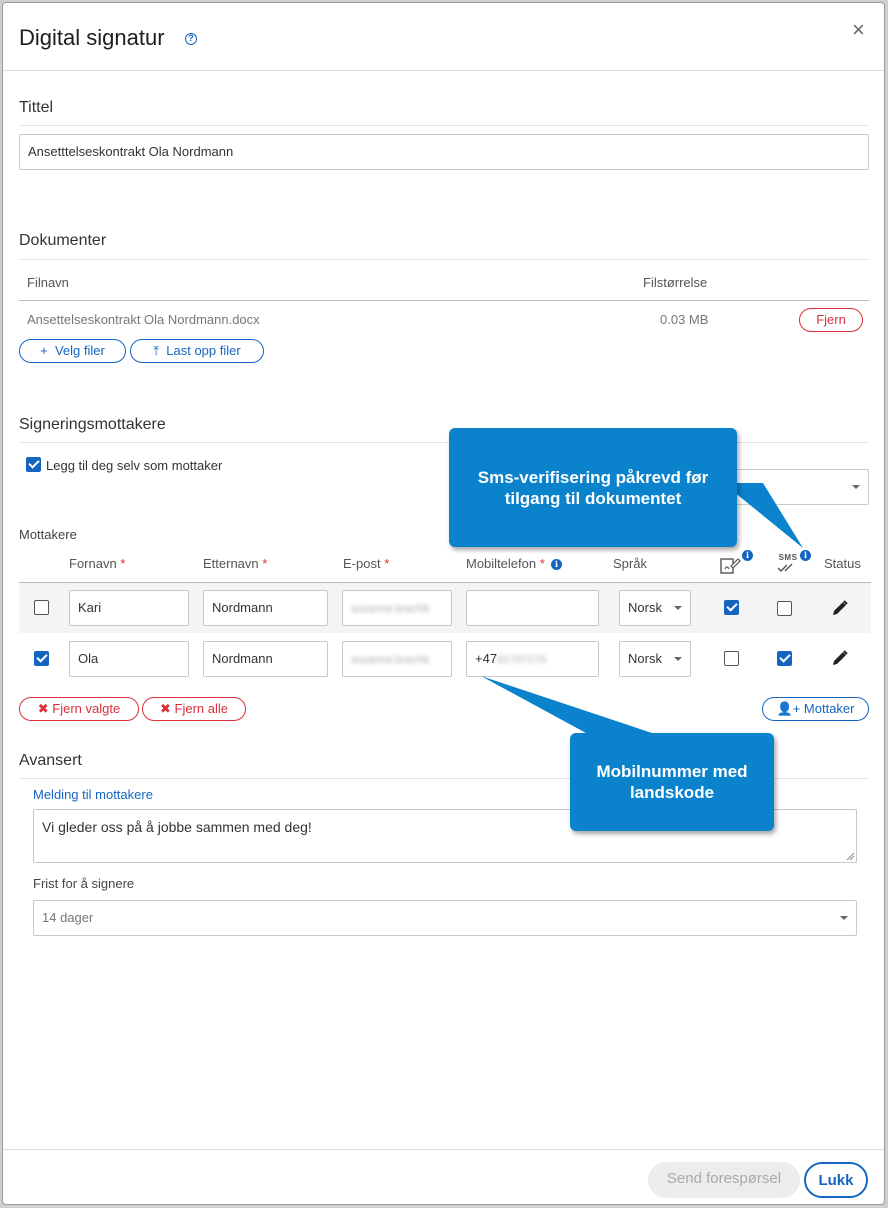 The width and height of the screenshot is (888, 1208). I want to click on firstname-input: Kari, so click(129, 608).